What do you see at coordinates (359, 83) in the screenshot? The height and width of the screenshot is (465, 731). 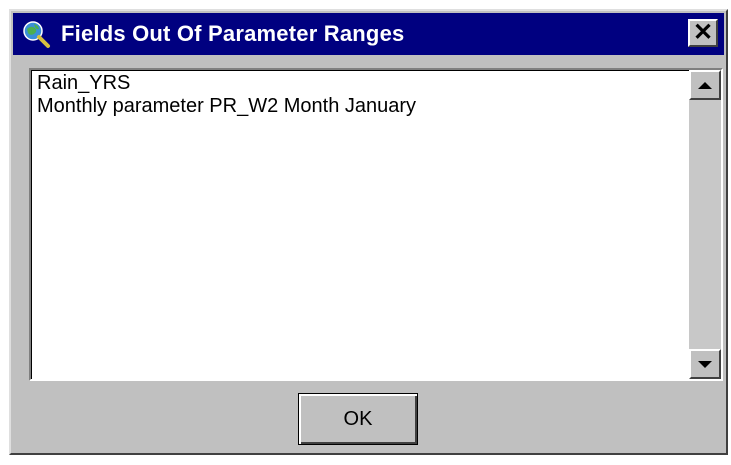 I see `list-item: Rain_YRS` at bounding box center [359, 83].